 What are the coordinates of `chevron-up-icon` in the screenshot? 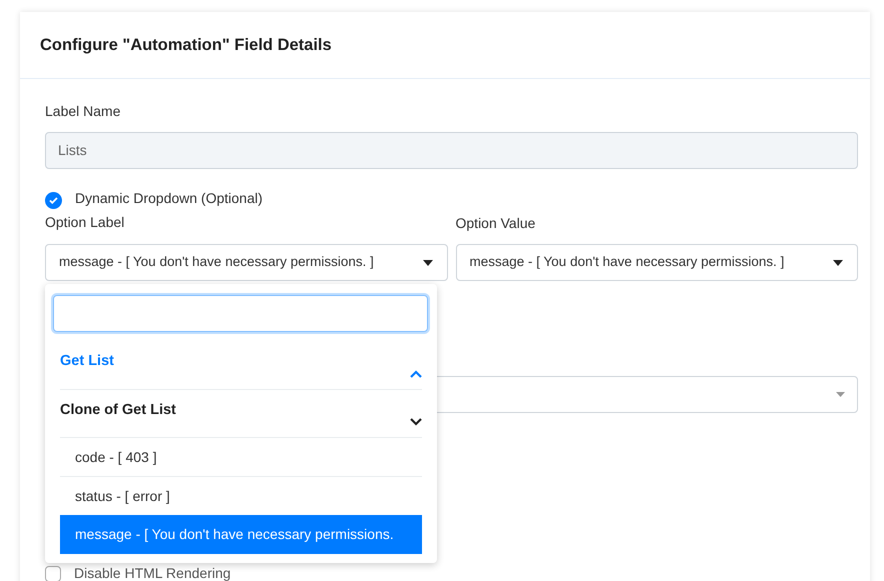 It's located at (416, 374).